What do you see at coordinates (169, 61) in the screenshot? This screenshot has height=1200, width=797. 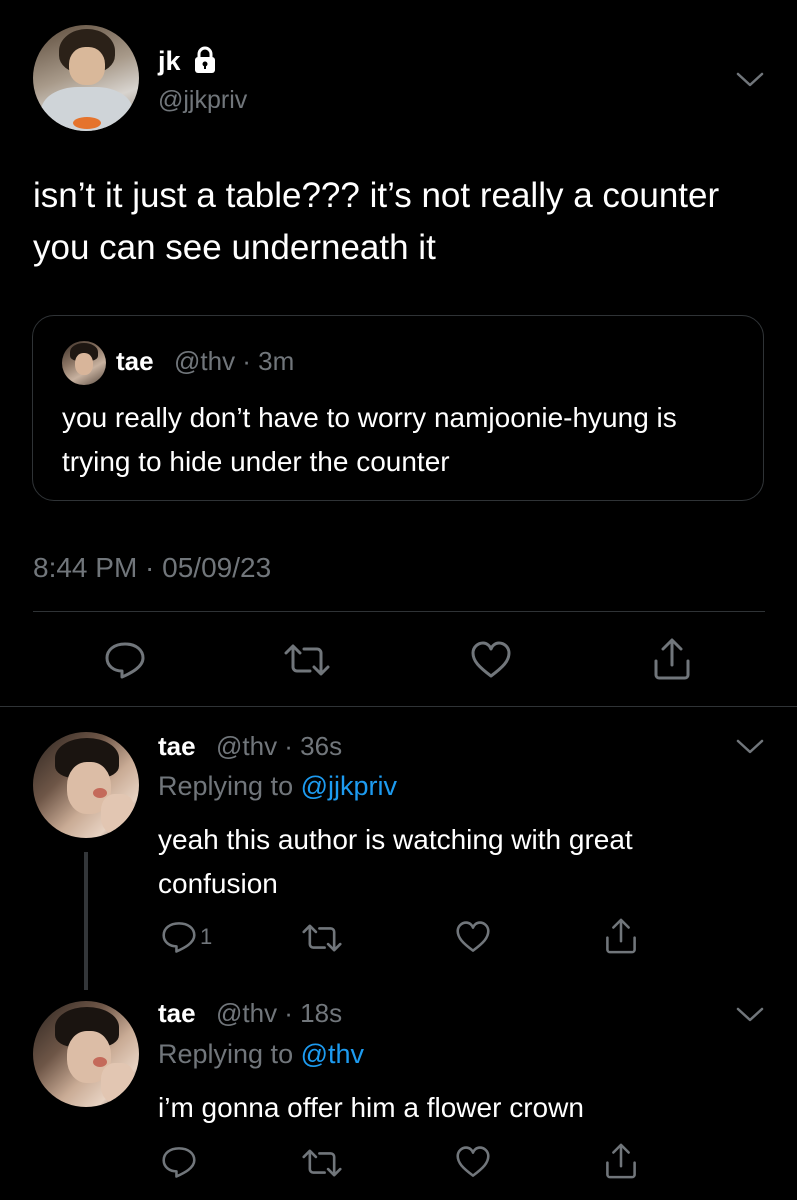 I see `author-display-name: jk` at bounding box center [169, 61].